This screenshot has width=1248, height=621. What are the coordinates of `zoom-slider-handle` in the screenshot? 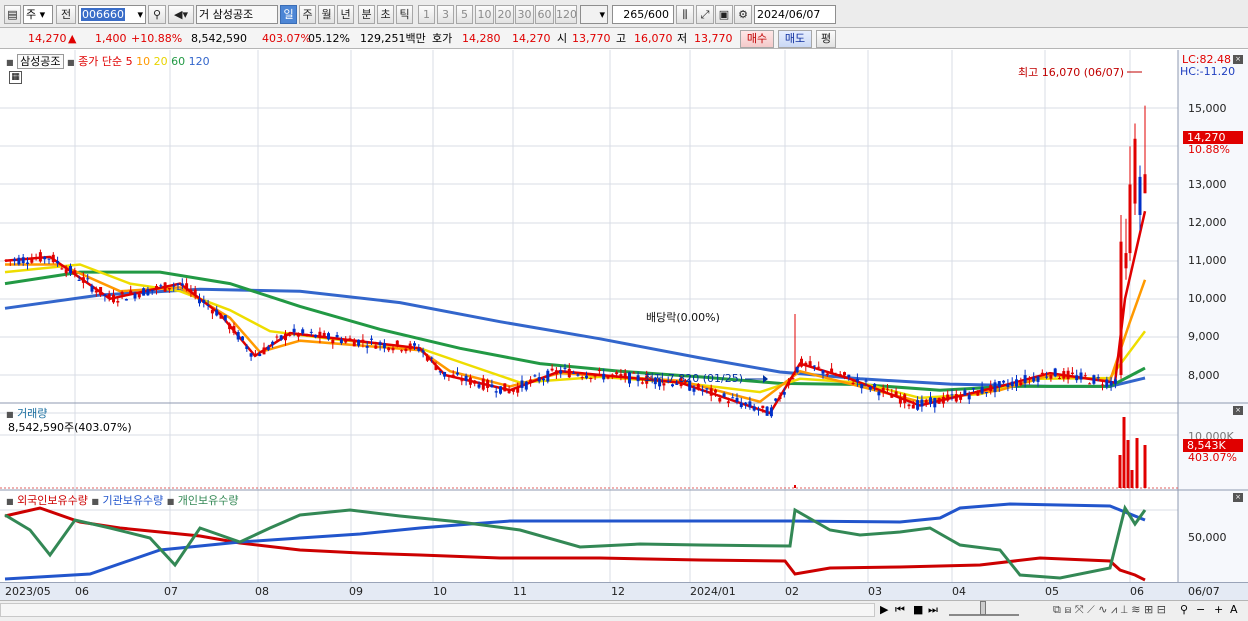 It's located at (983, 608).